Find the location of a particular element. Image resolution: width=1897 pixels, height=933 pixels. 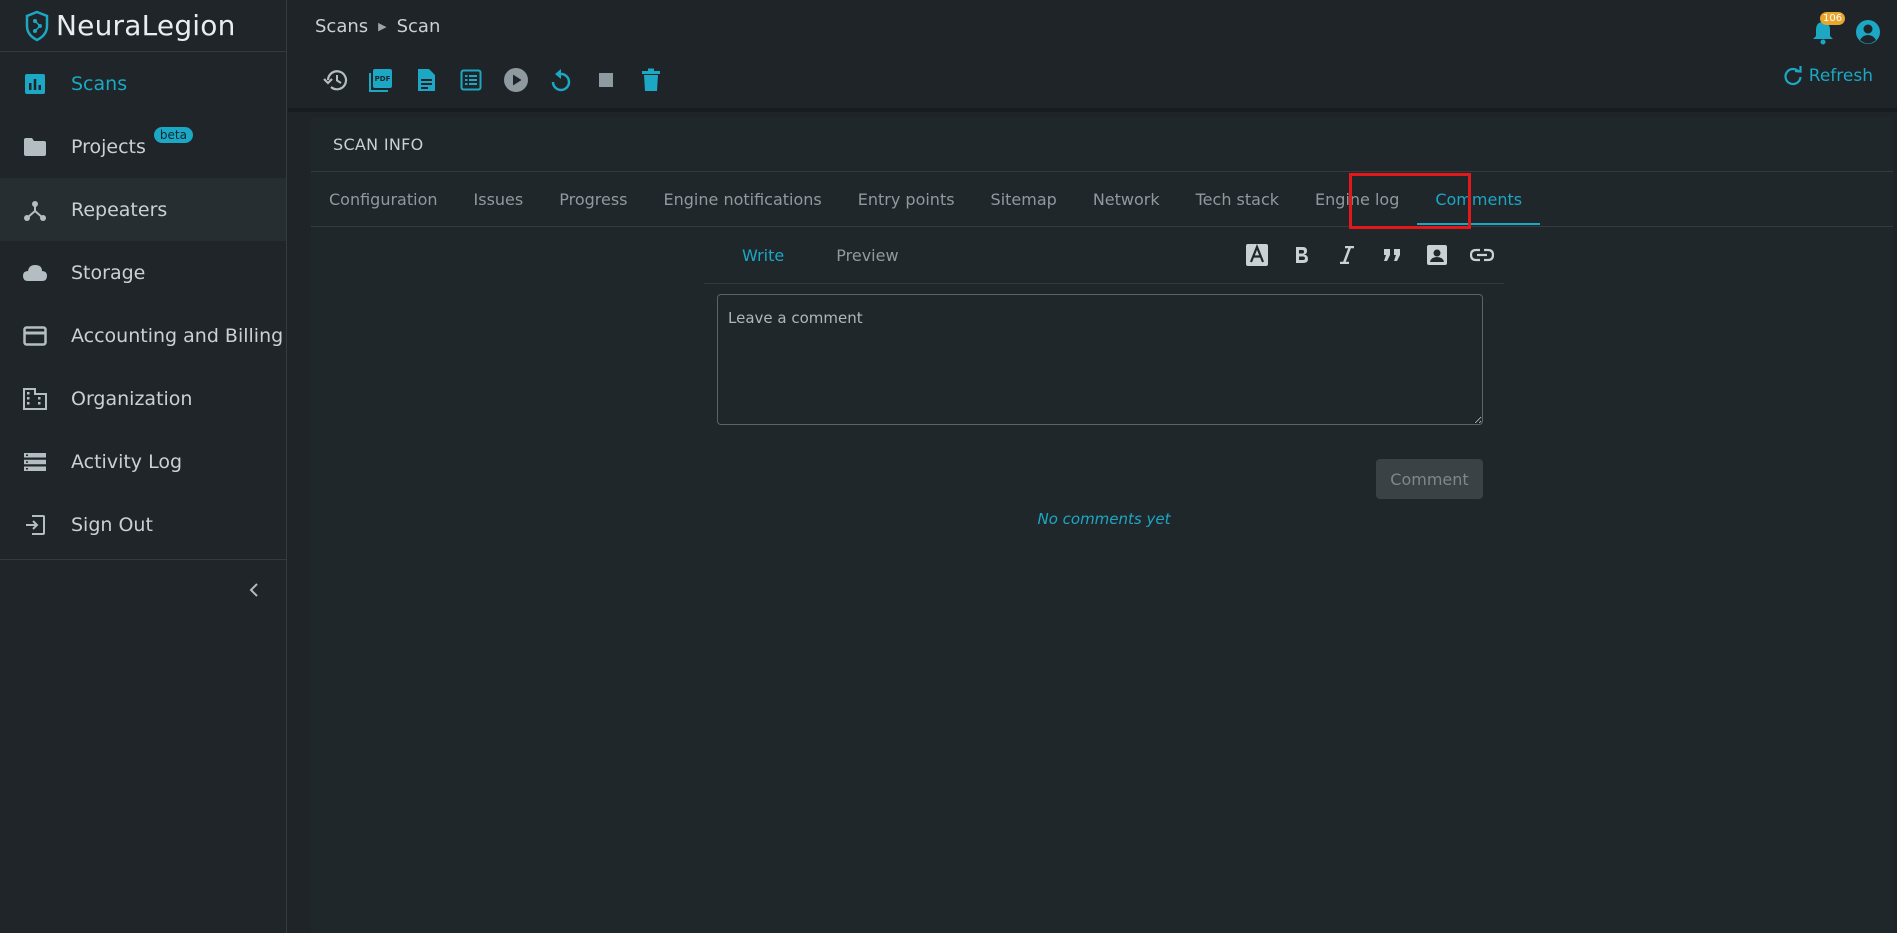

comment-editor-header: Write Preview is located at coordinates (1104, 255).